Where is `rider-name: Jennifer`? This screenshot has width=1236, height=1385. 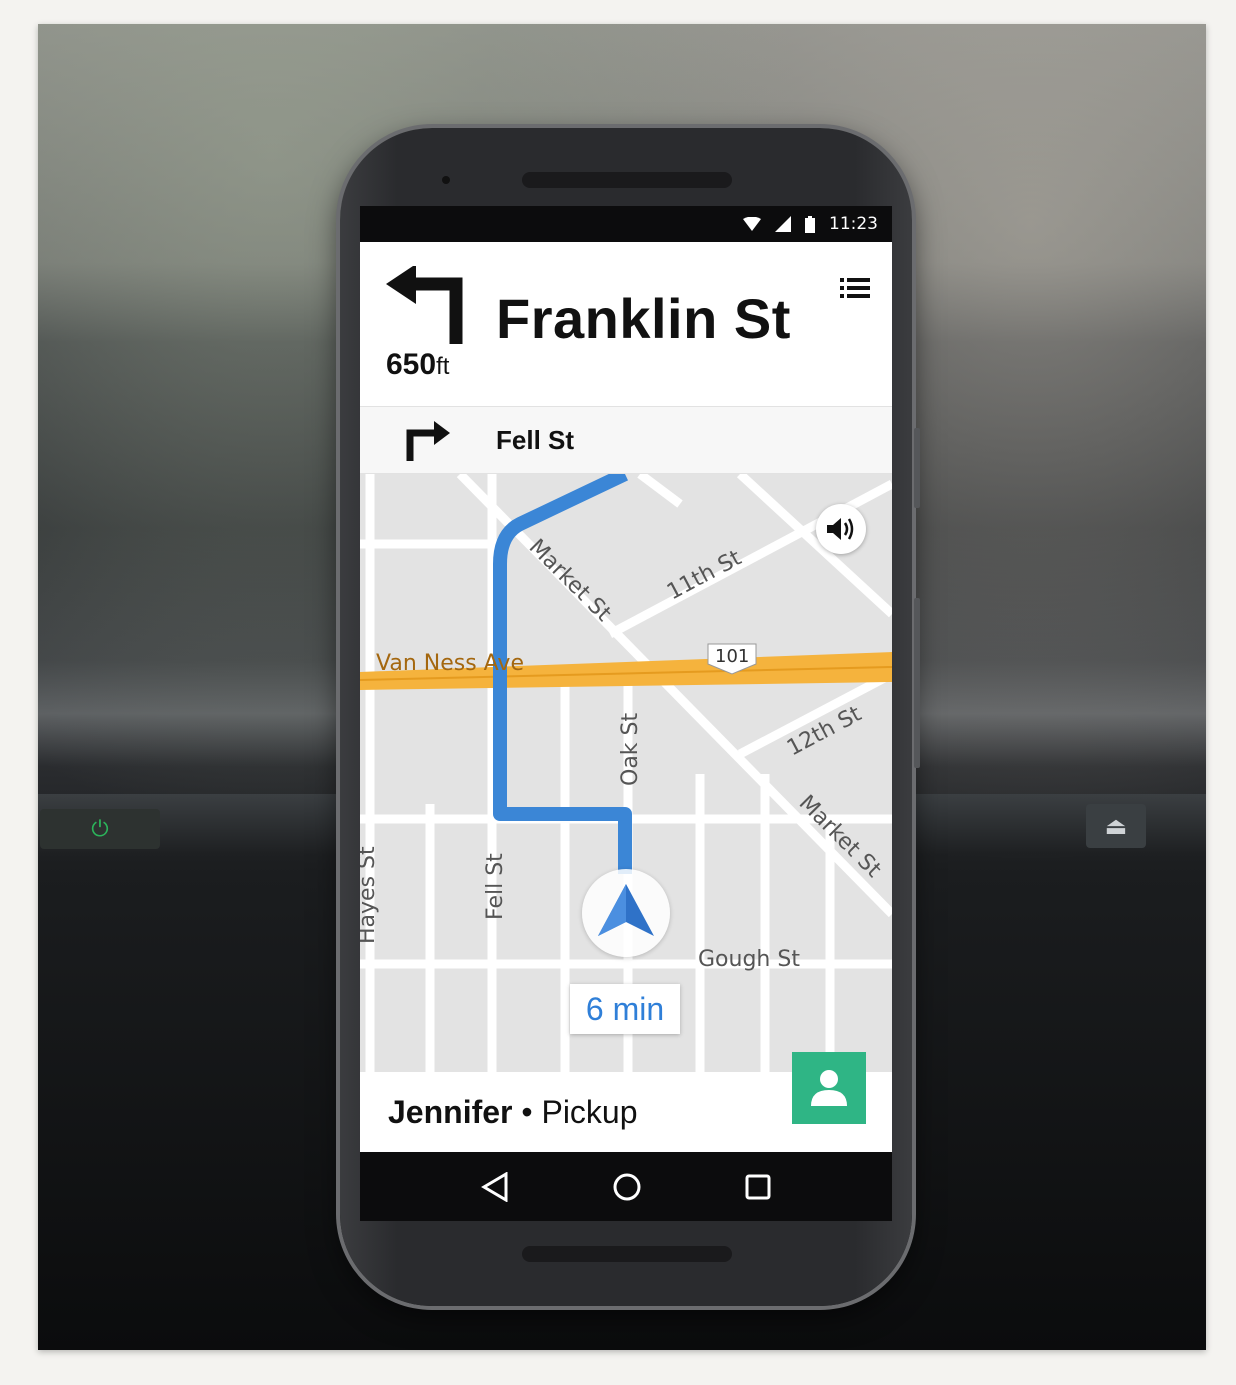 rider-name: Jennifer is located at coordinates (450, 1112).